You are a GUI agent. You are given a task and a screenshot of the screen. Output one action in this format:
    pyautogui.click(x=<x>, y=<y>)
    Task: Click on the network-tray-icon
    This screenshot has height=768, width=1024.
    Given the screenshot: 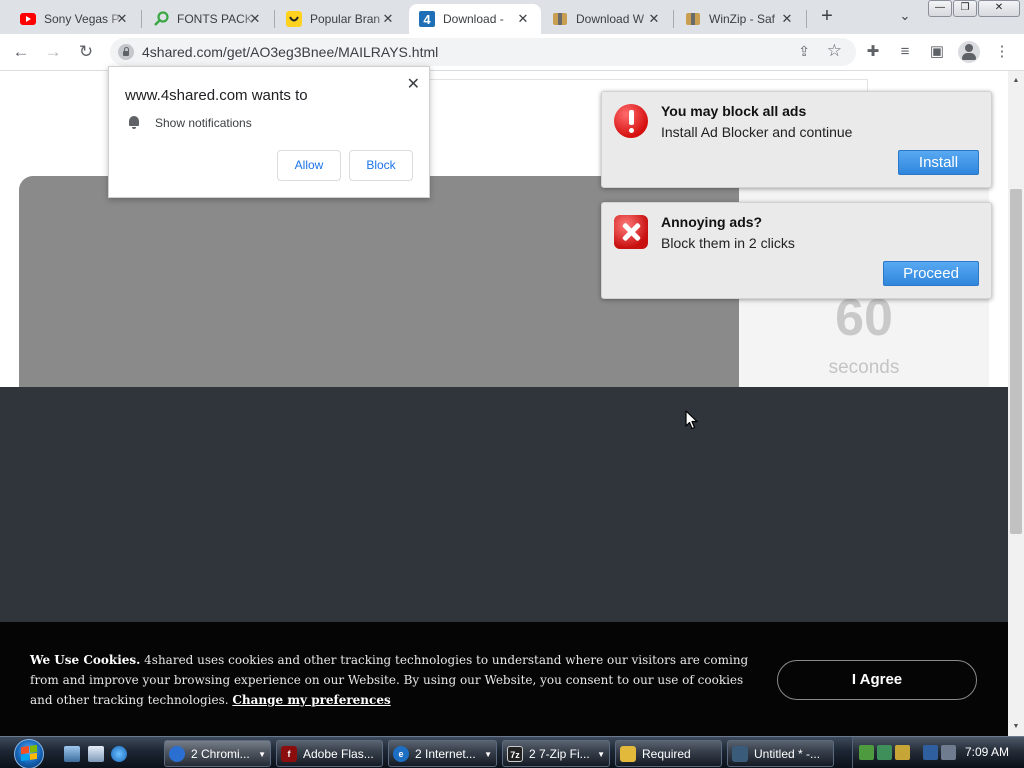 What is the action you would take?
    pyautogui.click(x=866, y=752)
    